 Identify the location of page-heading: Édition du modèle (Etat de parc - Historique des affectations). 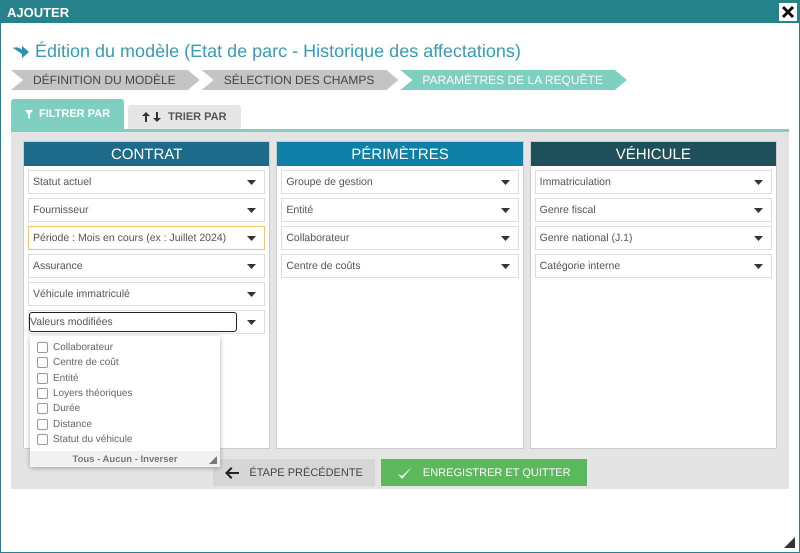
(278, 51).